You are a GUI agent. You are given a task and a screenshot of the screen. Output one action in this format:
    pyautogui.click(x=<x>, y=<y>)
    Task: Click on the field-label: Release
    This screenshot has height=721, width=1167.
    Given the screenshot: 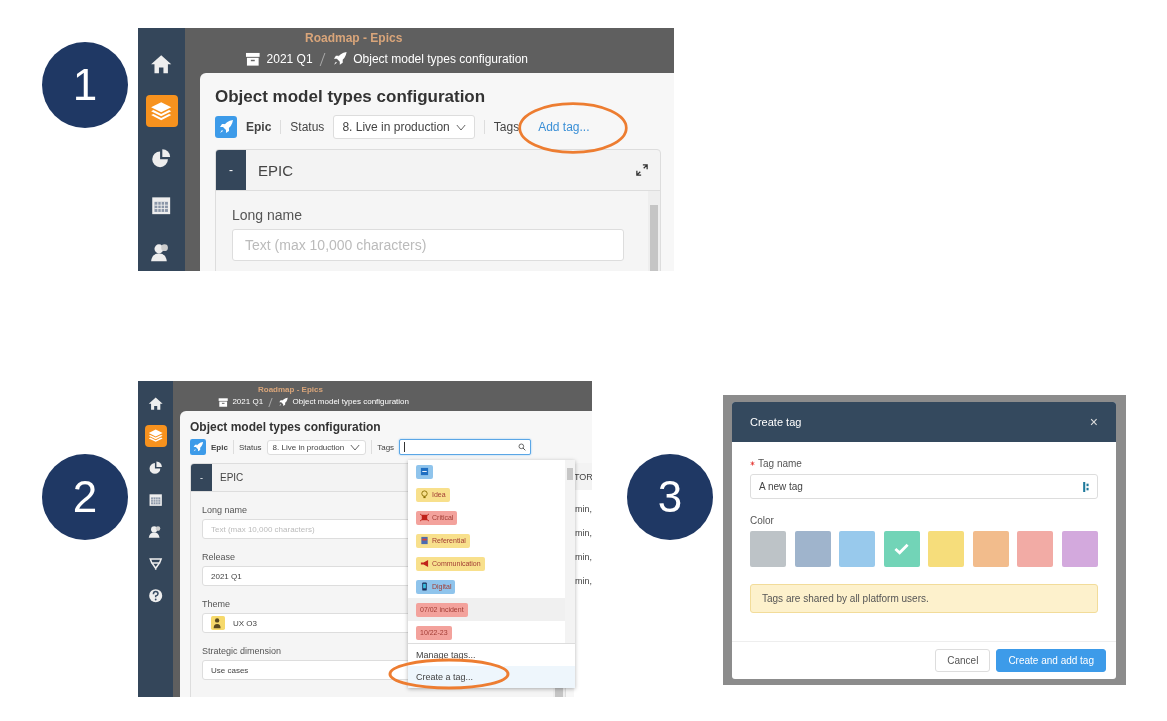 What is the action you would take?
    pyautogui.click(x=219, y=557)
    